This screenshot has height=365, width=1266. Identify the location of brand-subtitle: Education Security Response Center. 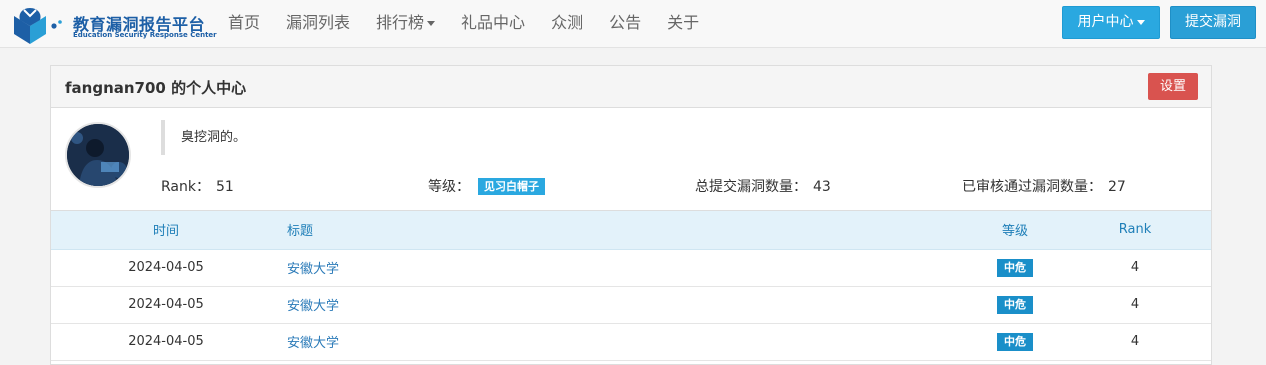
(145, 35).